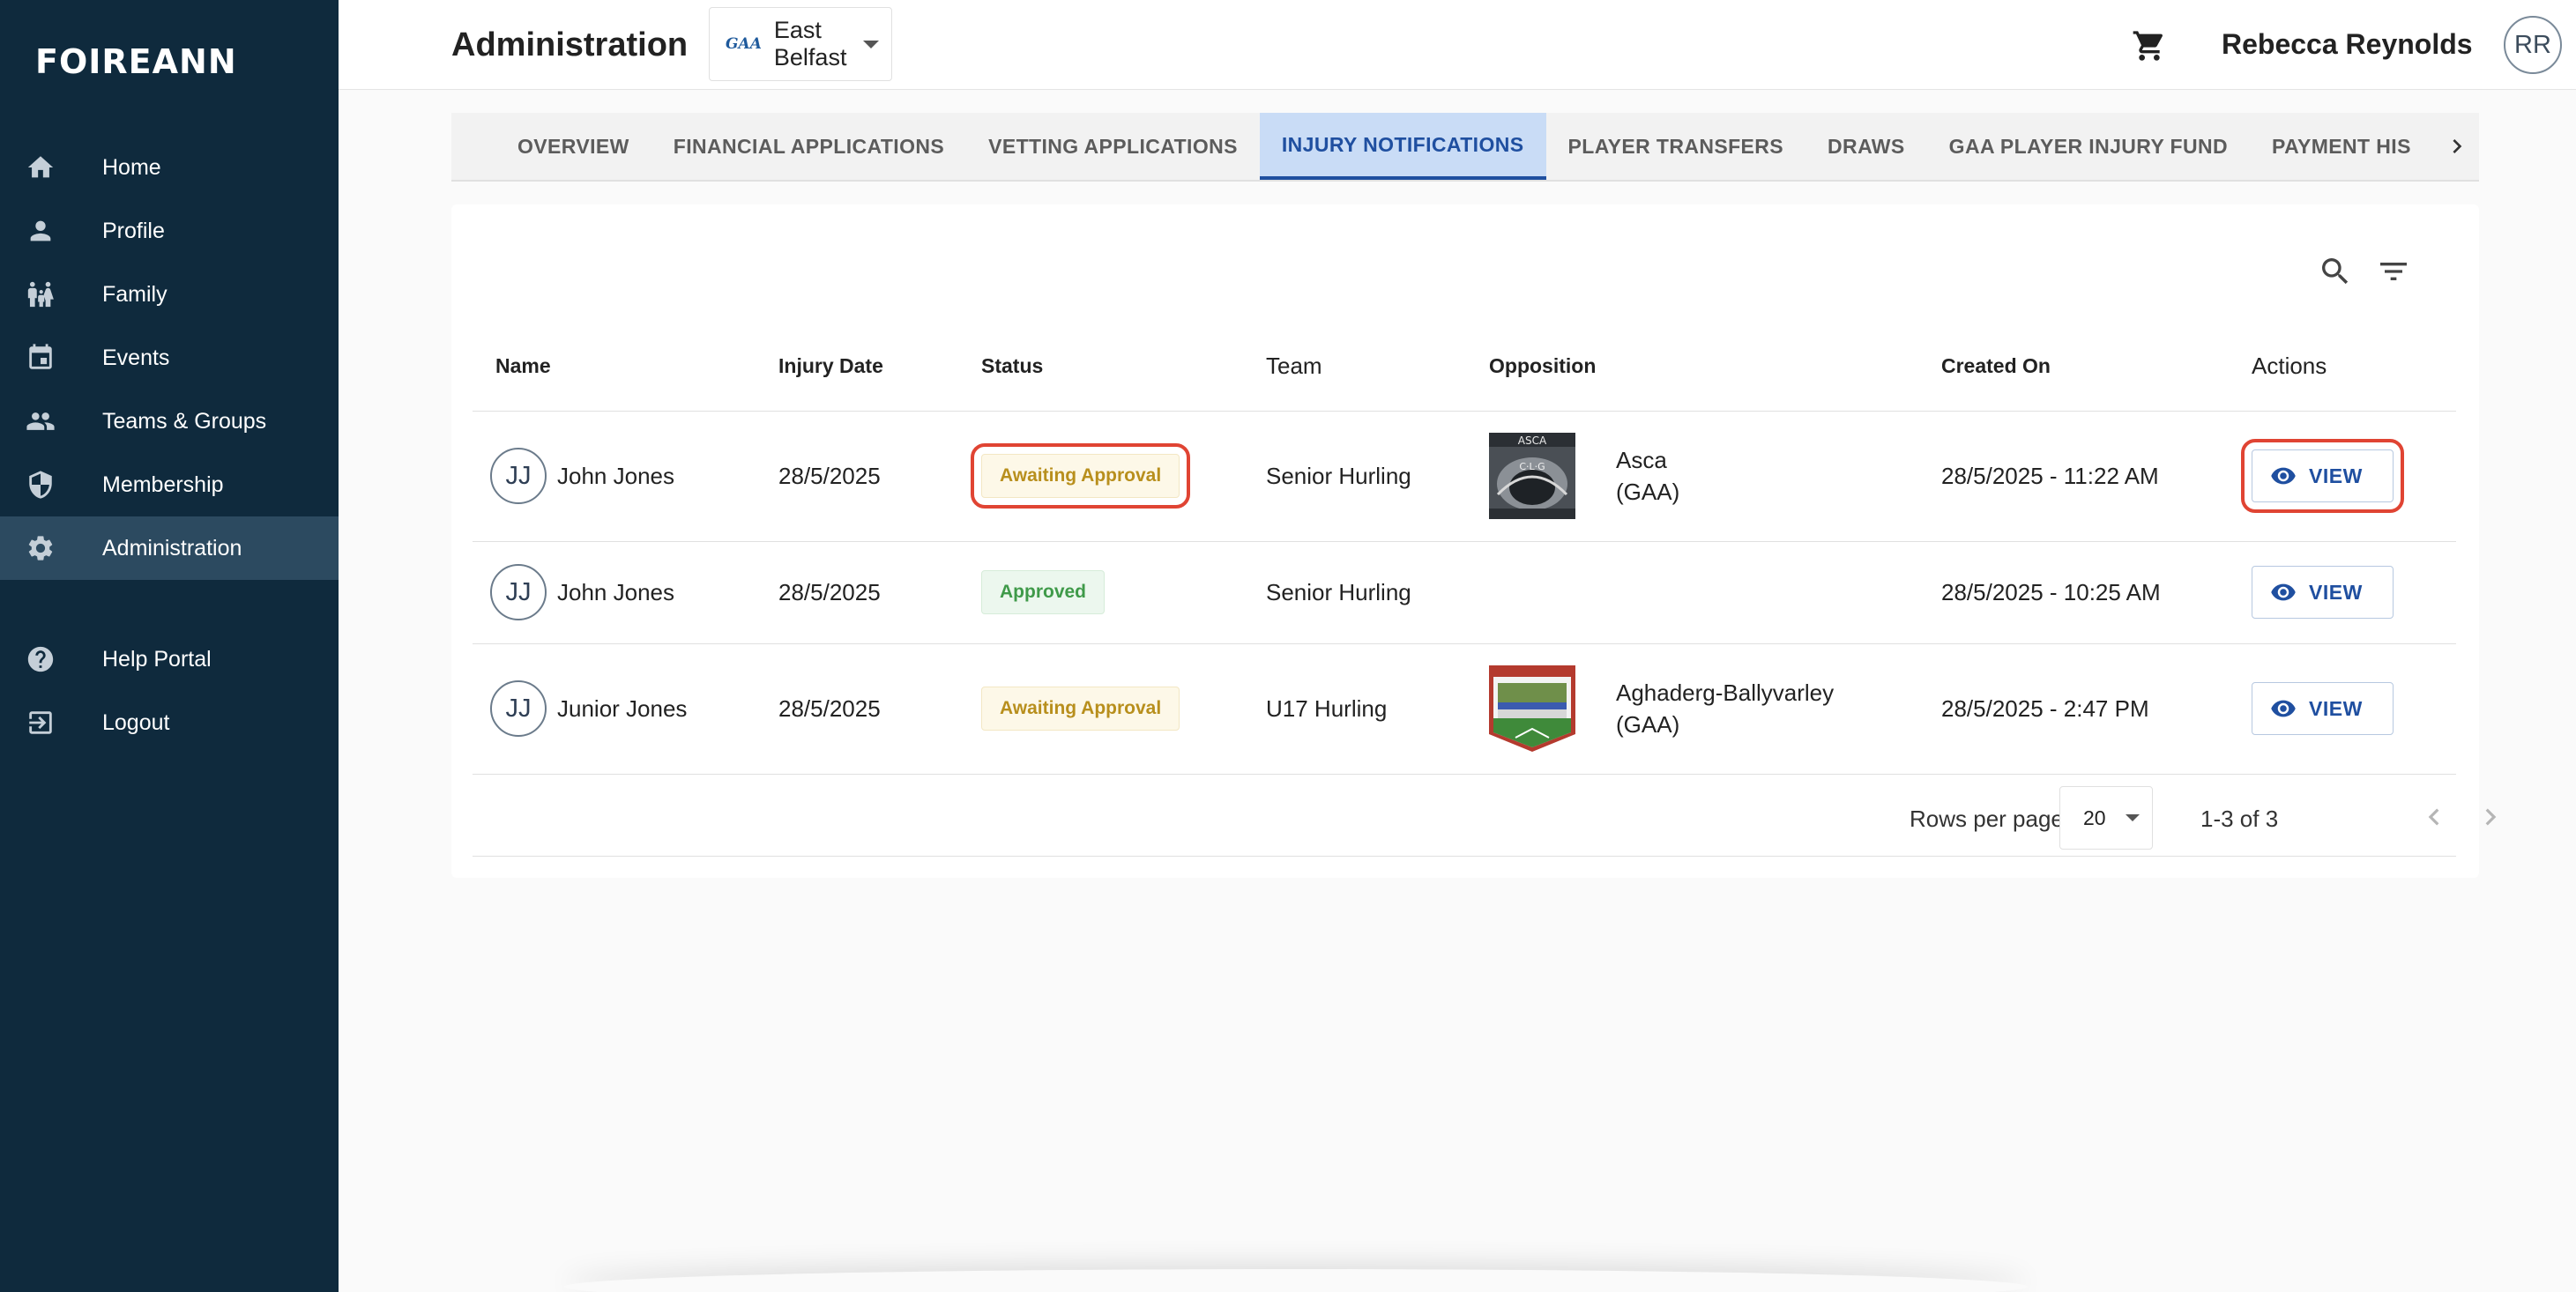  What do you see at coordinates (1100, 367) in the screenshot?
I see `column-header-status: Status` at bounding box center [1100, 367].